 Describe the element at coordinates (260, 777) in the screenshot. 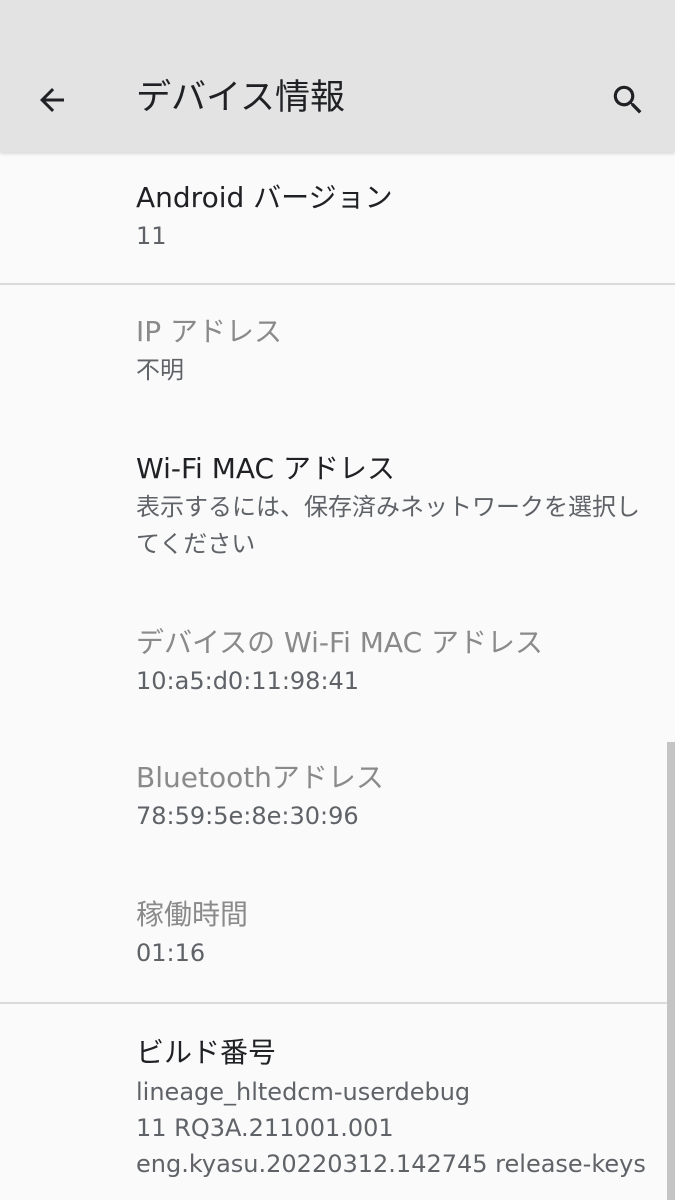

I see `pref-title: Bluetoothアドレス` at that location.